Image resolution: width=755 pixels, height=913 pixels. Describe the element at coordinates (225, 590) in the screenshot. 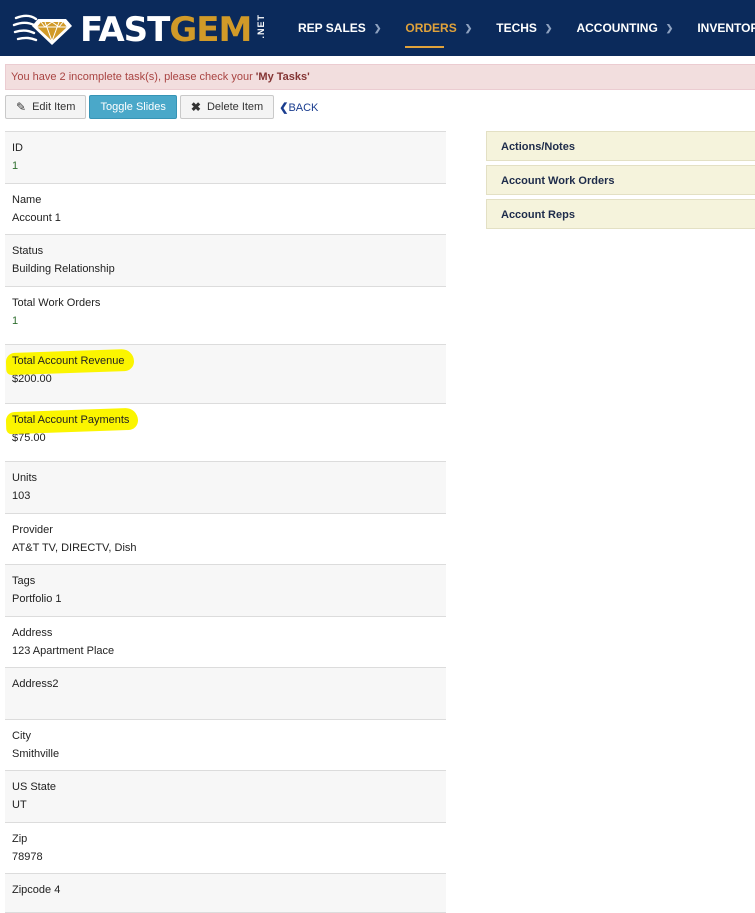

I see `field-row-tags: Tags Portfolio 1` at that location.